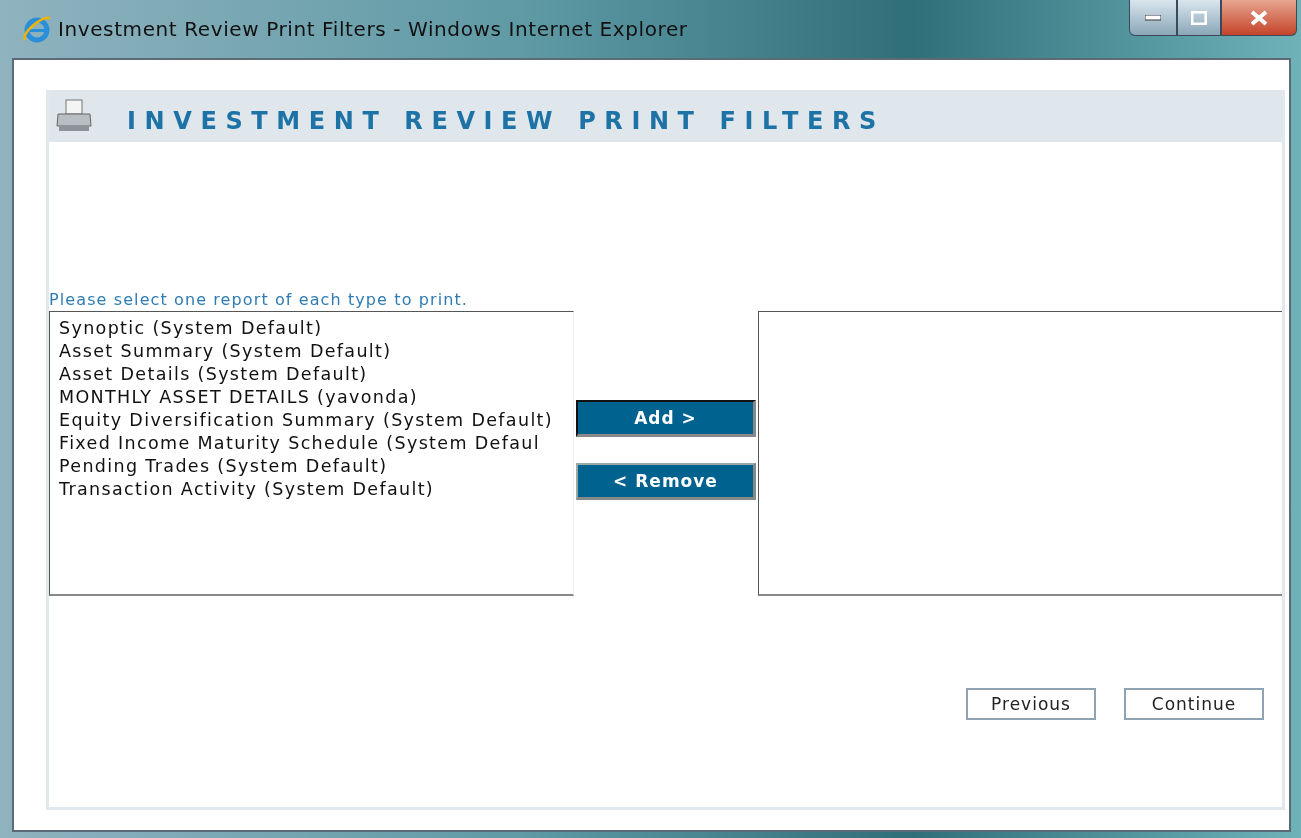  What do you see at coordinates (191, 328) in the screenshot?
I see `report-option: Synoptic (System Default)` at bounding box center [191, 328].